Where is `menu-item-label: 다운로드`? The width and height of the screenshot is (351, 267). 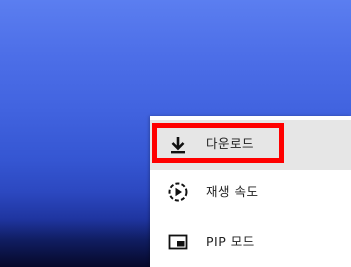 menu-item-label: 다운로드 is located at coordinates (230, 143).